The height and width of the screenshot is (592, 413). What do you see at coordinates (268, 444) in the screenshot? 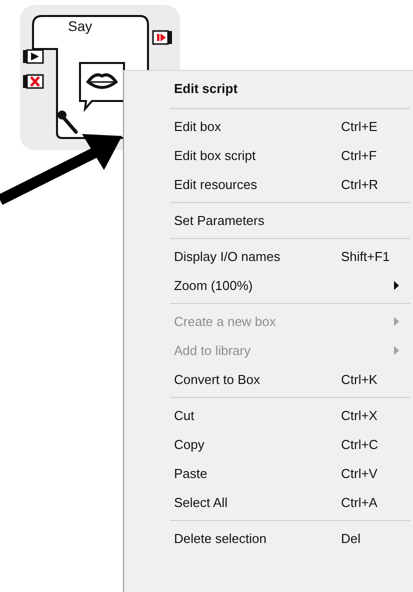
I see `menu-item: Copy Ctrl+C` at bounding box center [268, 444].